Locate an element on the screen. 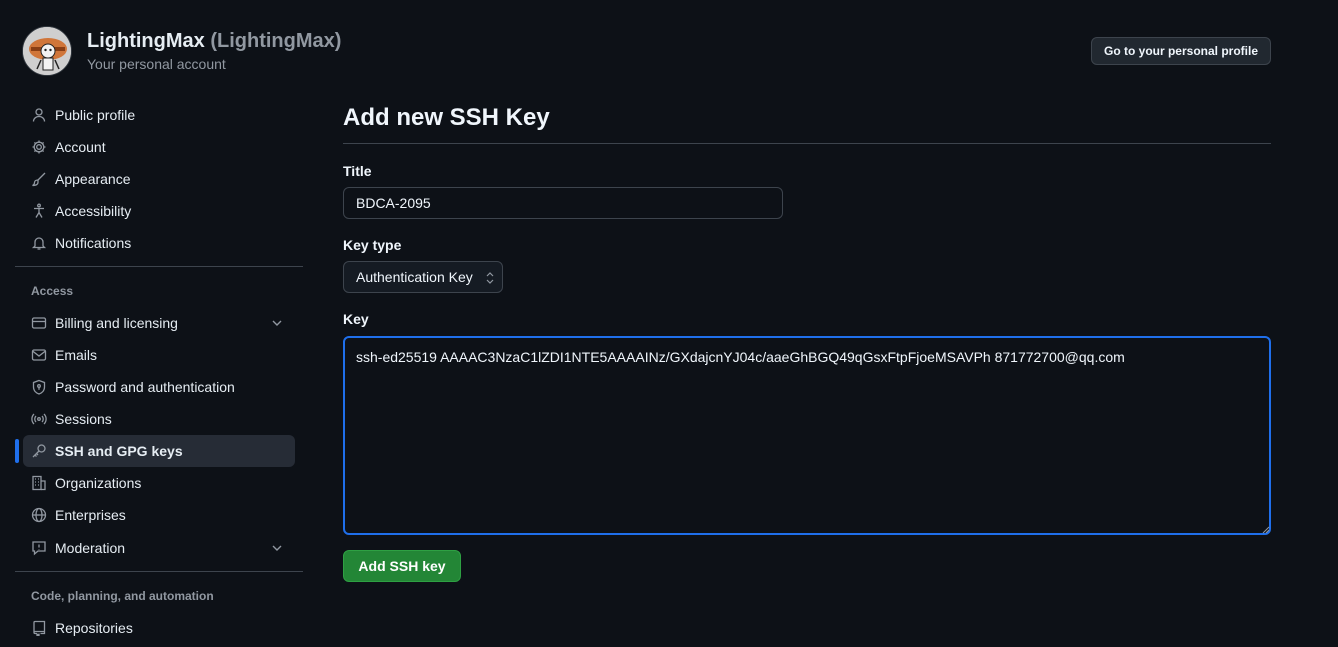 This screenshot has height=647, width=1338. resize-grip-icon is located at coordinates (1266, 530).